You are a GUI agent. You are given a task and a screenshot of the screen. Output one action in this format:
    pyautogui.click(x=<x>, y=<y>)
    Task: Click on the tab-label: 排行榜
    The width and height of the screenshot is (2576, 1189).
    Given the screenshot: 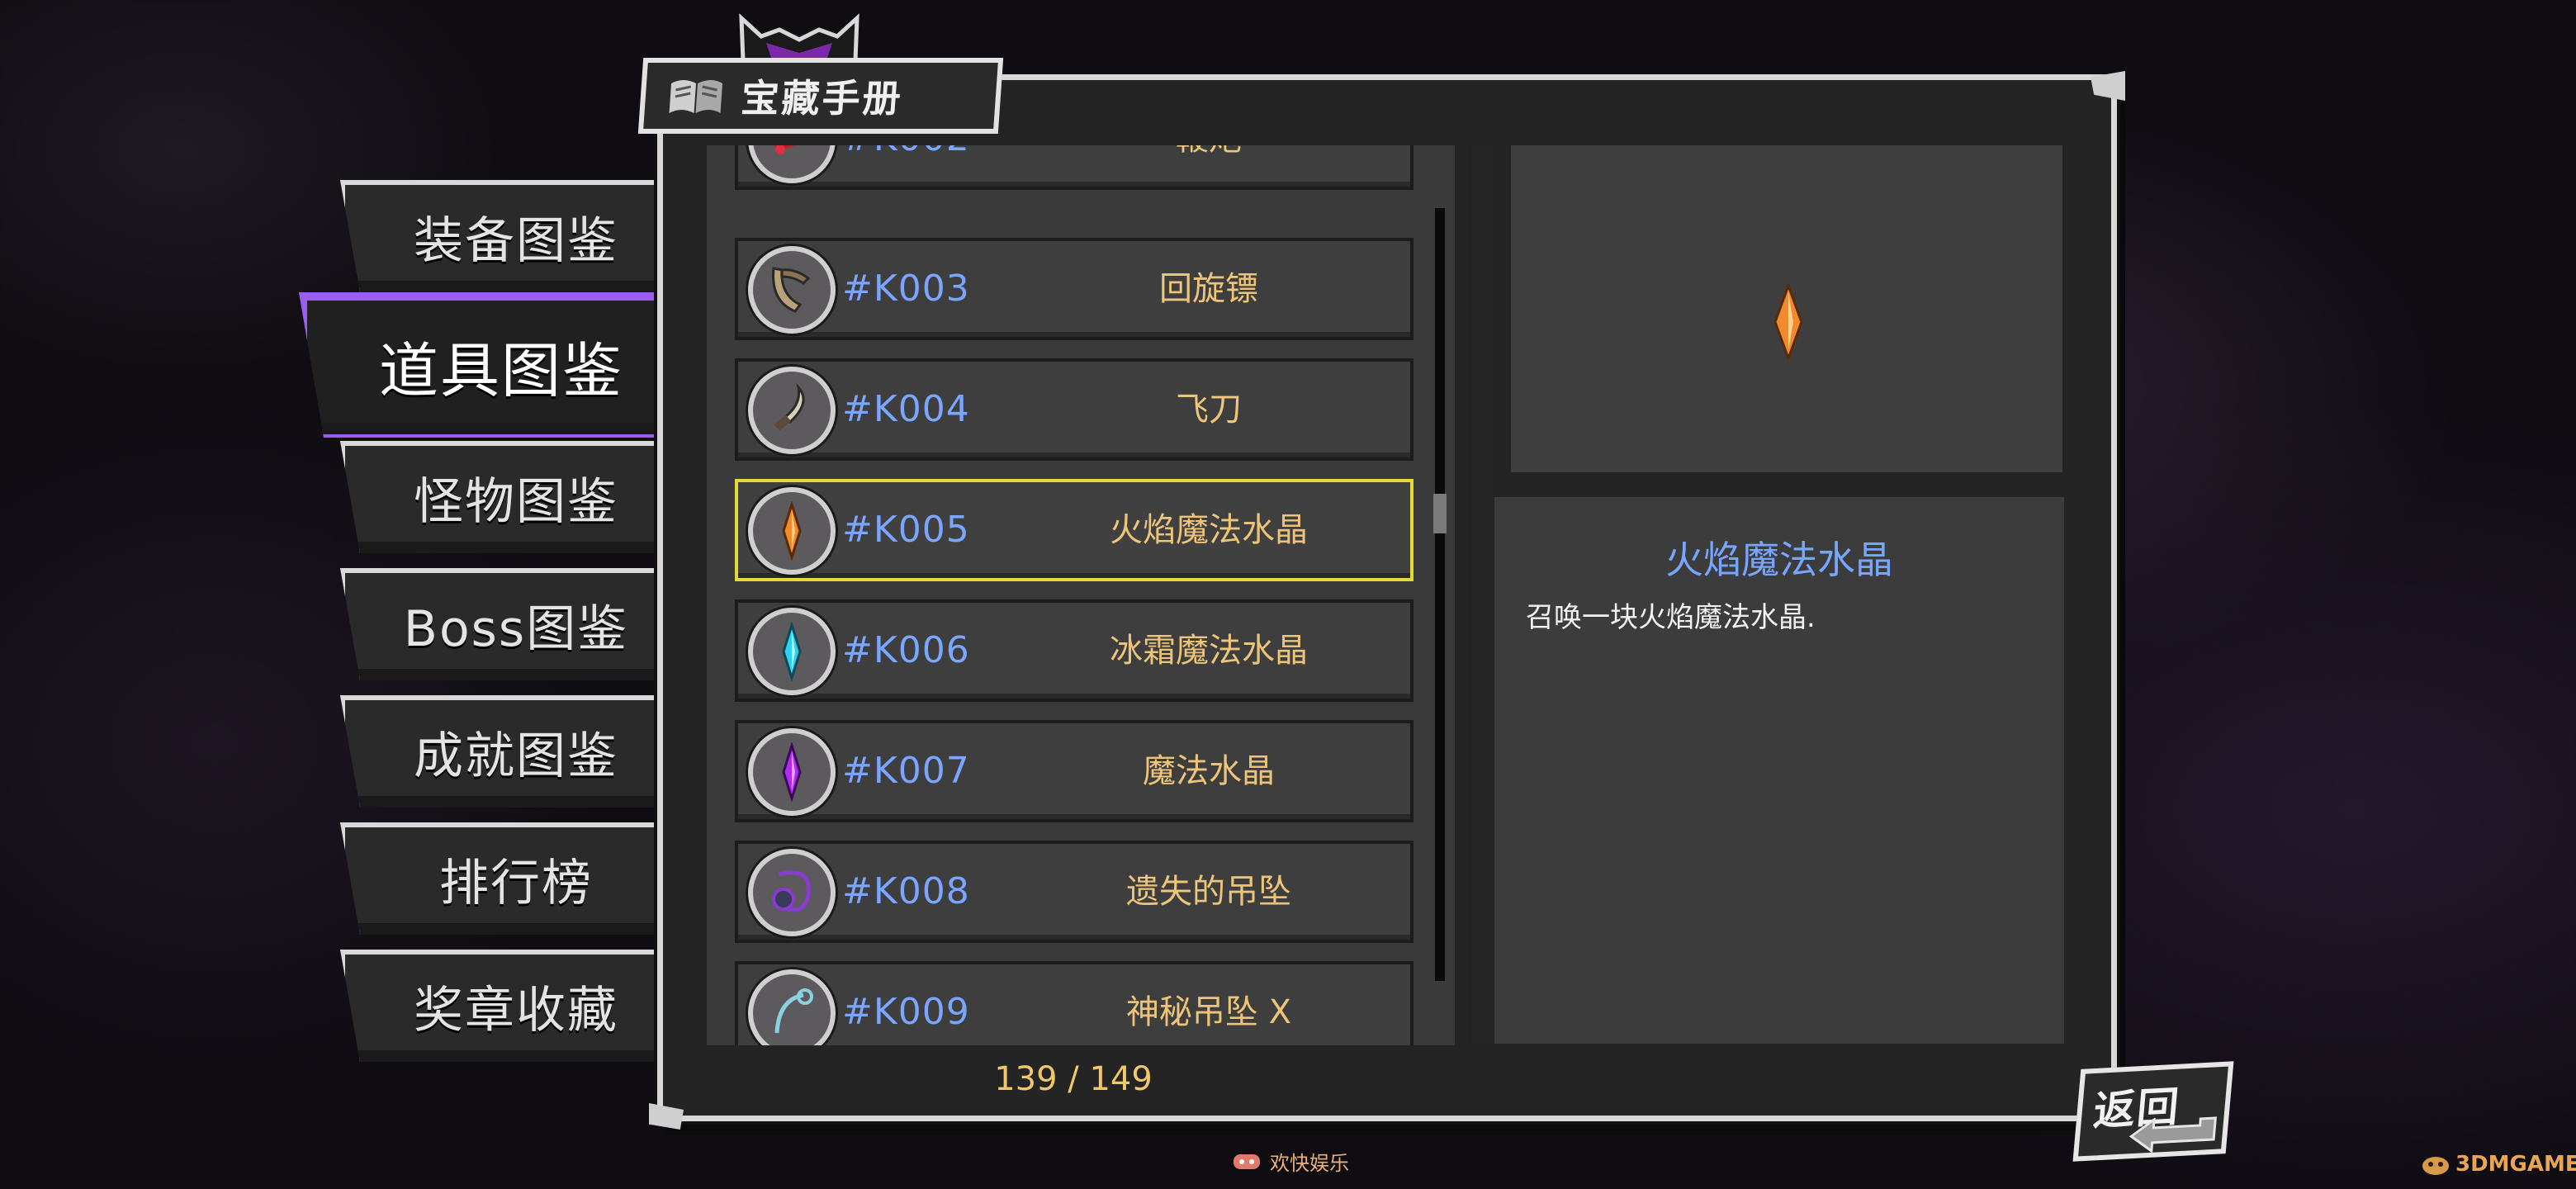 What is the action you would take?
    pyautogui.click(x=516, y=883)
    